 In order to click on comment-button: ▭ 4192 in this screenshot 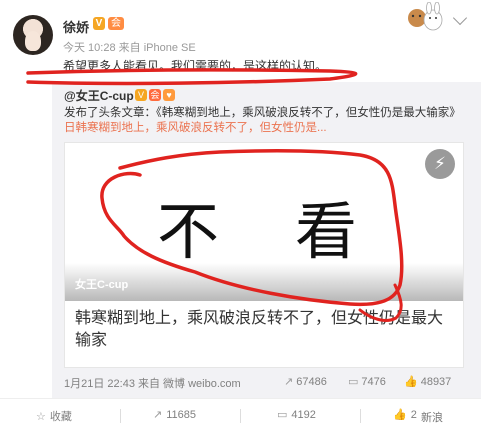, I will do `click(296, 414)`.